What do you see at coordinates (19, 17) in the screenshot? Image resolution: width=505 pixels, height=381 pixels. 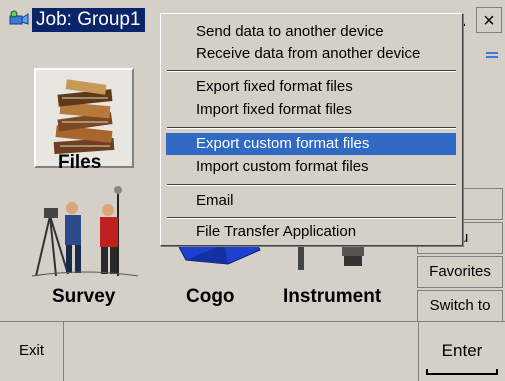 I see `app-icon` at bounding box center [19, 17].